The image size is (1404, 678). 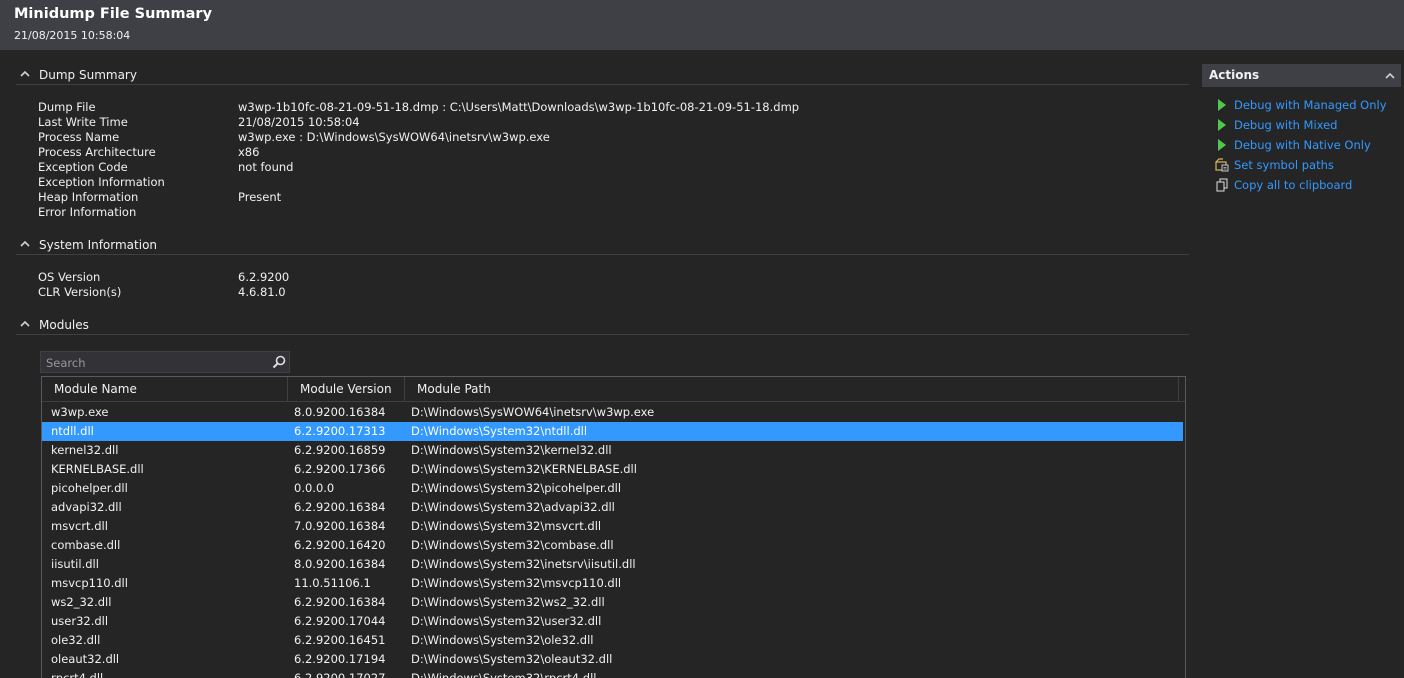 I want to click on module-version-cell: 7.0.9200.16384, so click(x=340, y=526).